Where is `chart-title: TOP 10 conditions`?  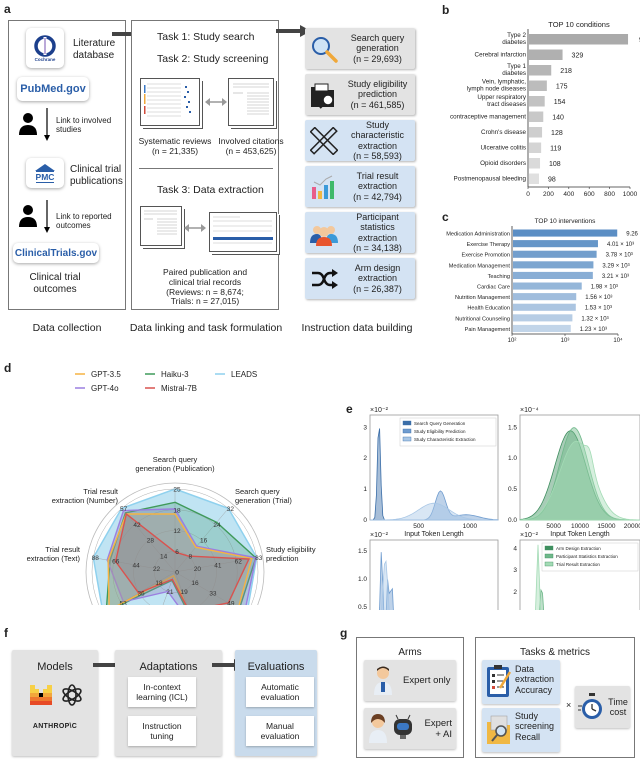
chart-title: TOP 10 conditions is located at coordinates (579, 24).